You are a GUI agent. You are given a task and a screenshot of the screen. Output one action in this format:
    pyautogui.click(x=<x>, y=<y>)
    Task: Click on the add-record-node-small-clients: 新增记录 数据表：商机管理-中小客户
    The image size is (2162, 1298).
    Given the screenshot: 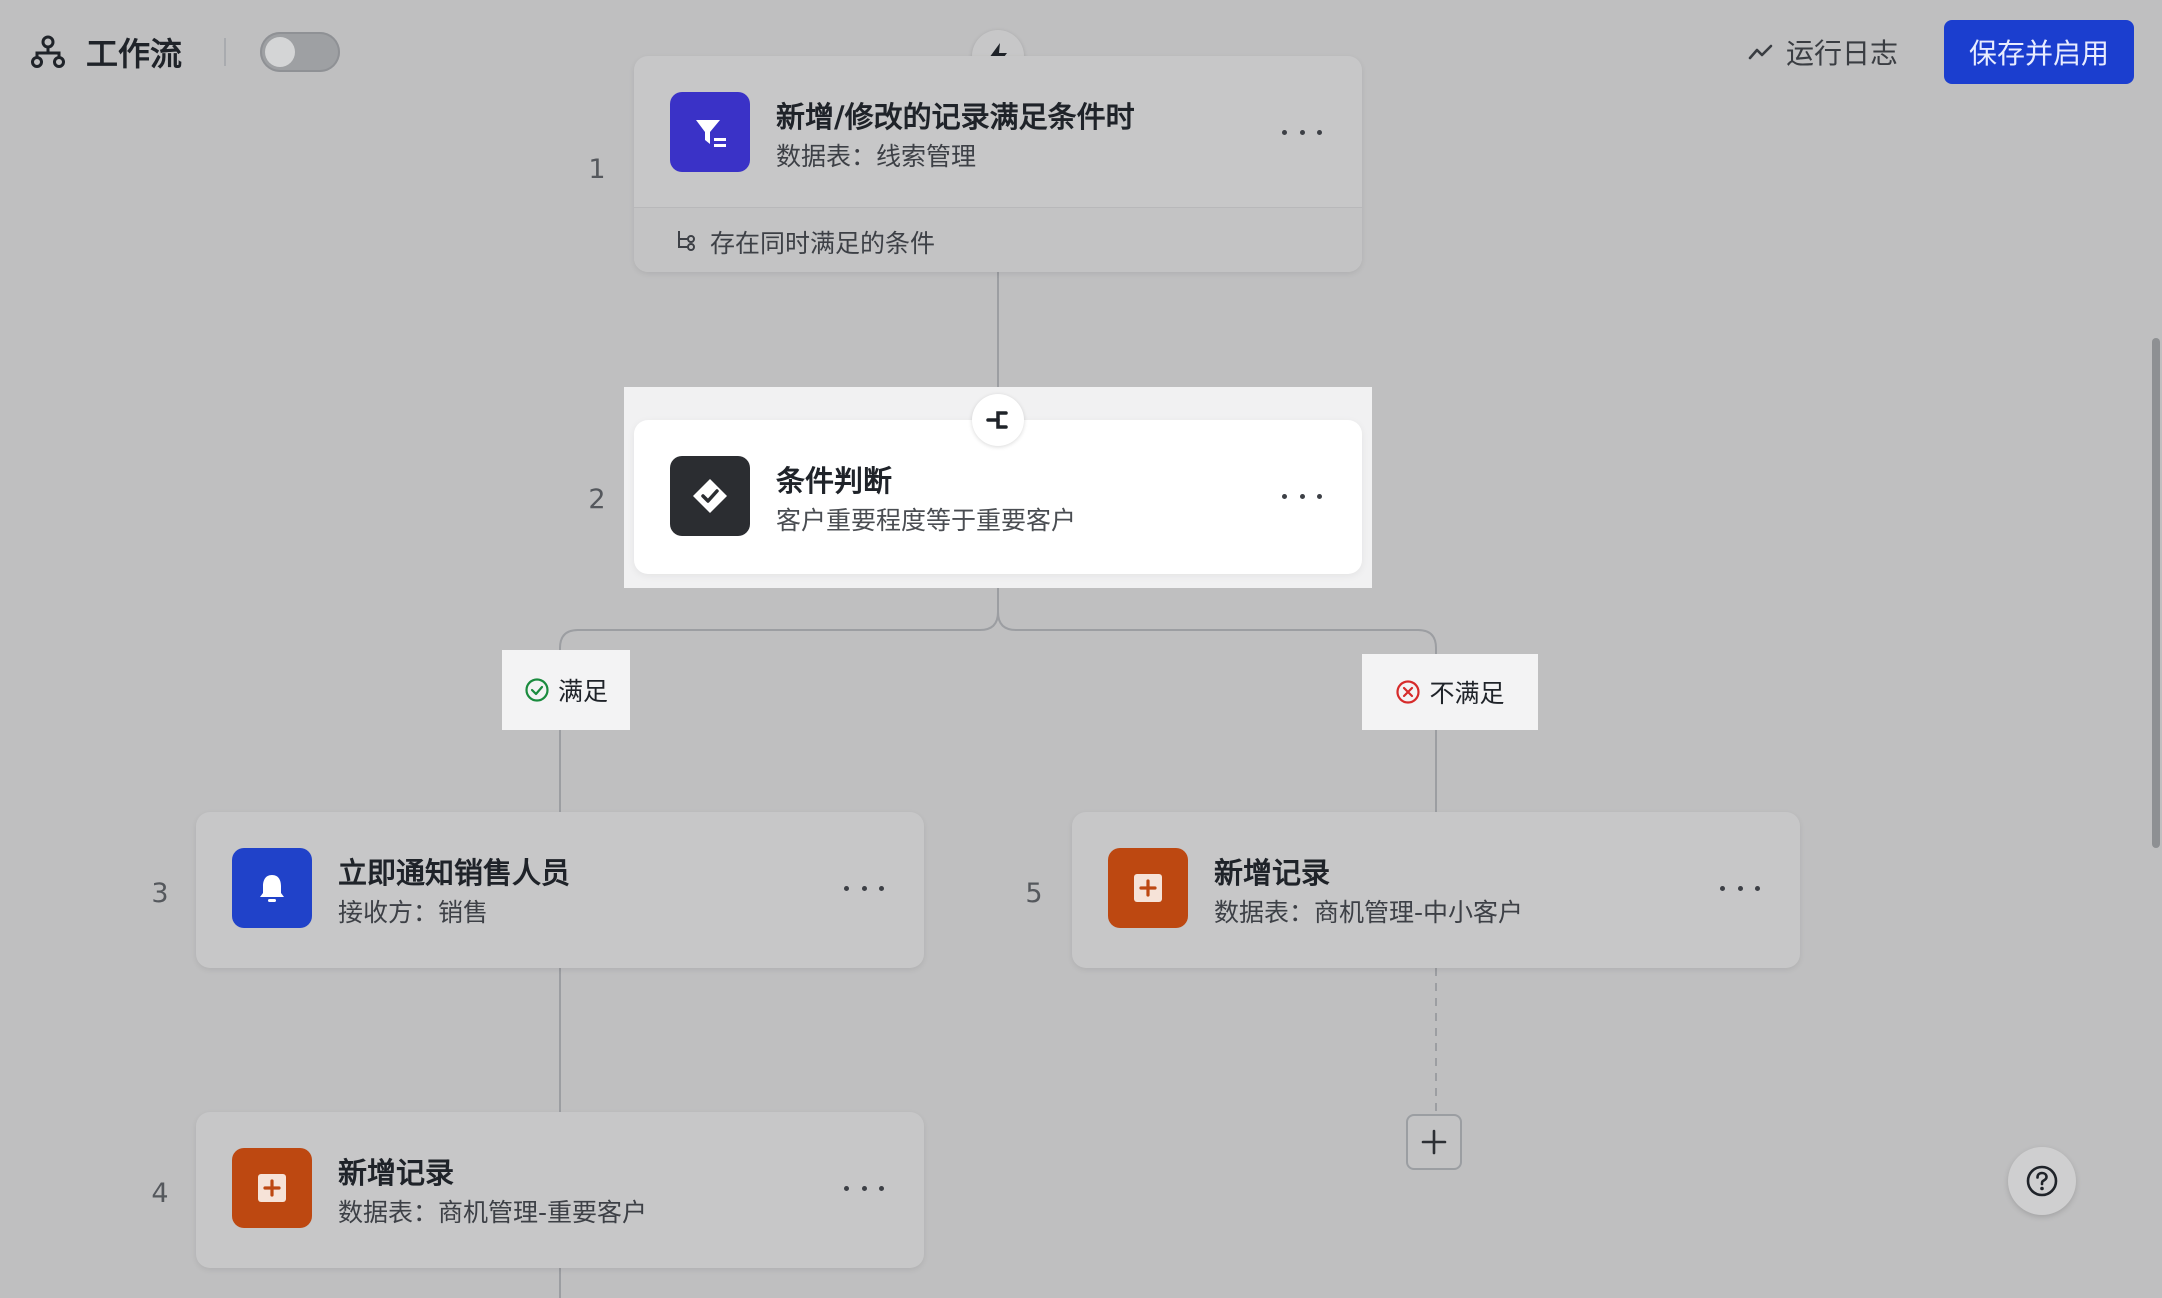 What is the action you would take?
    pyautogui.click(x=1436, y=890)
    